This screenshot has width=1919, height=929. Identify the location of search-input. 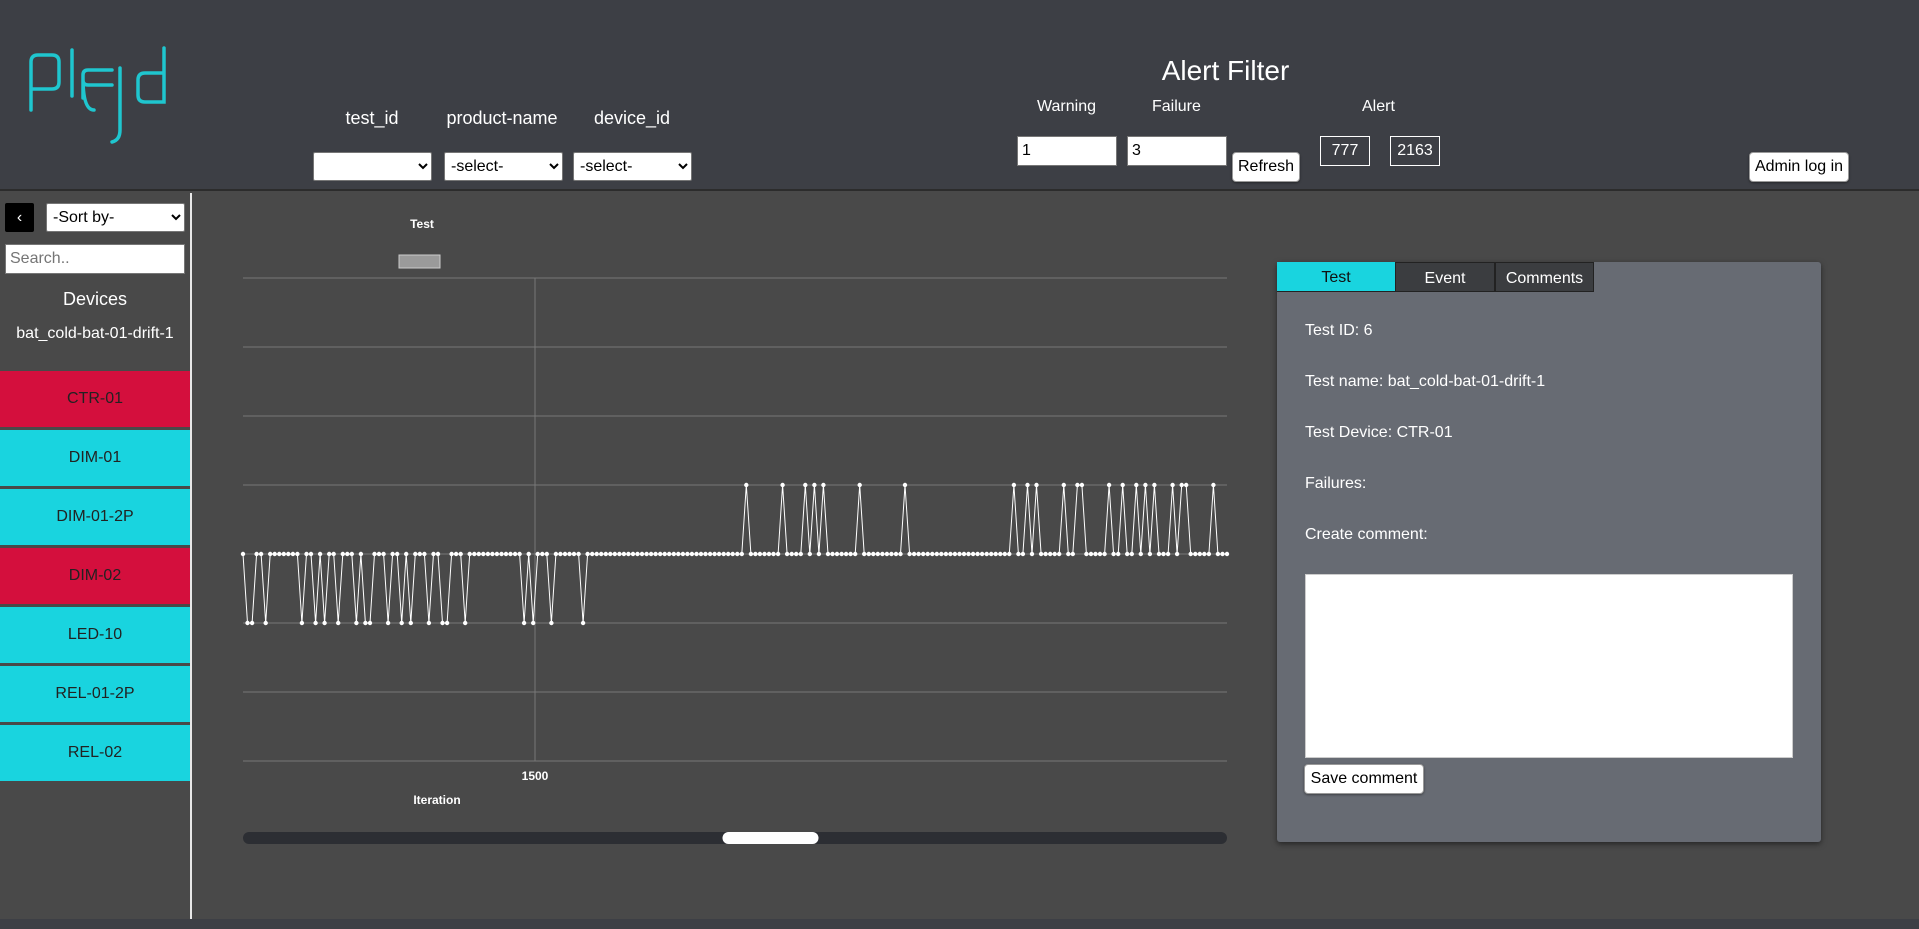
(95, 259).